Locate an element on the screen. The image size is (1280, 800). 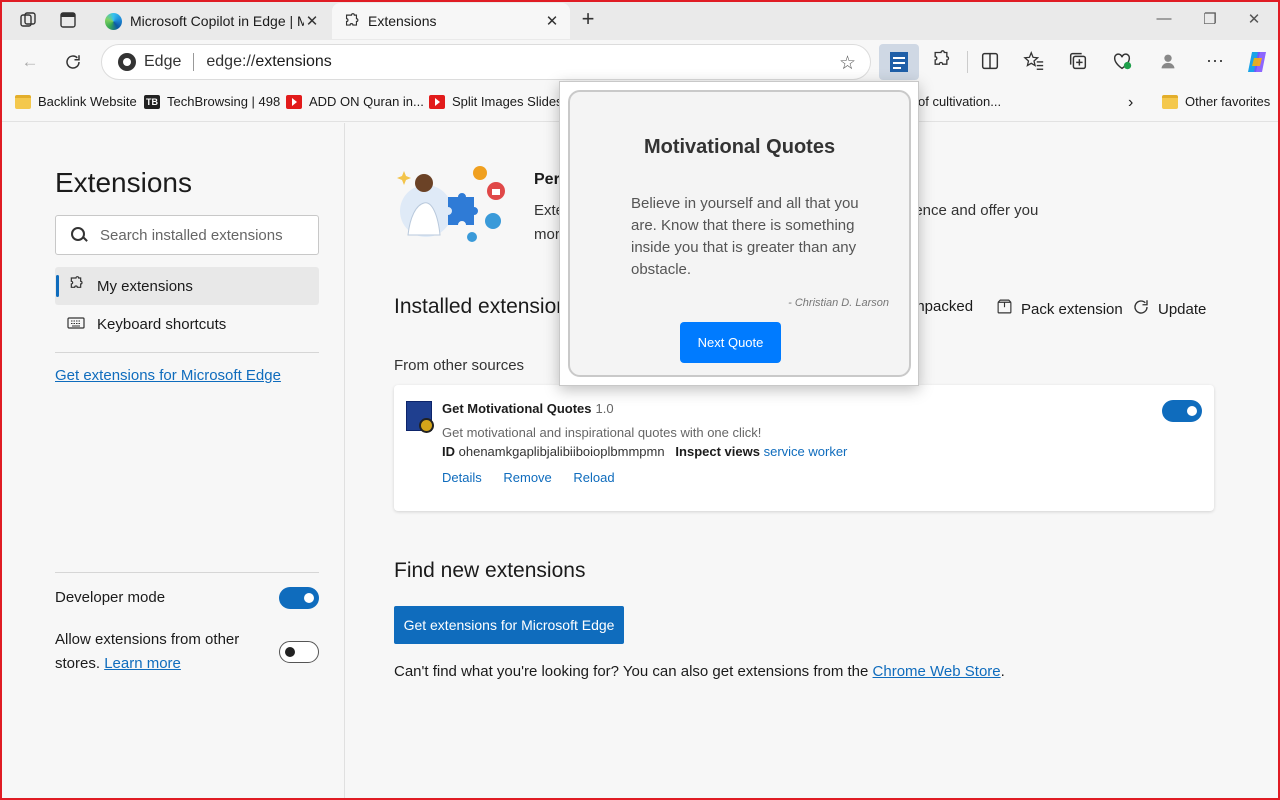
persona-title: Per is located at coordinates (547, 179).